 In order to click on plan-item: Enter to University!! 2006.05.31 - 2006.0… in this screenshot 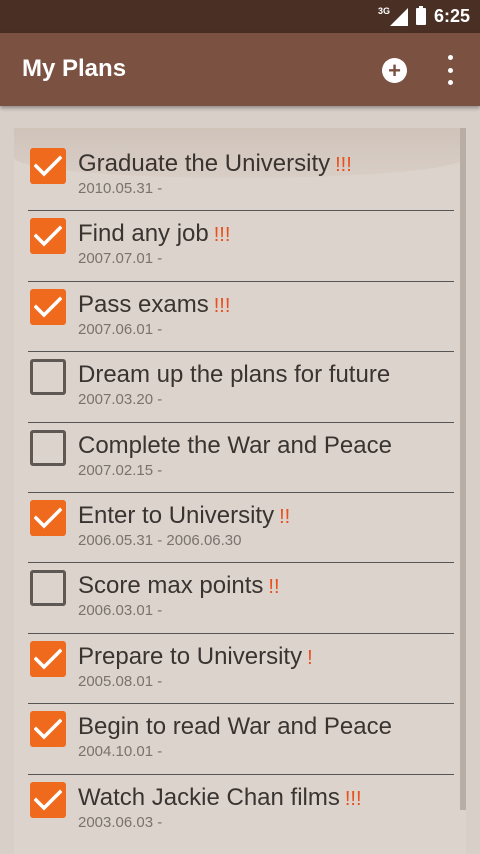, I will do `click(234, 528)`.